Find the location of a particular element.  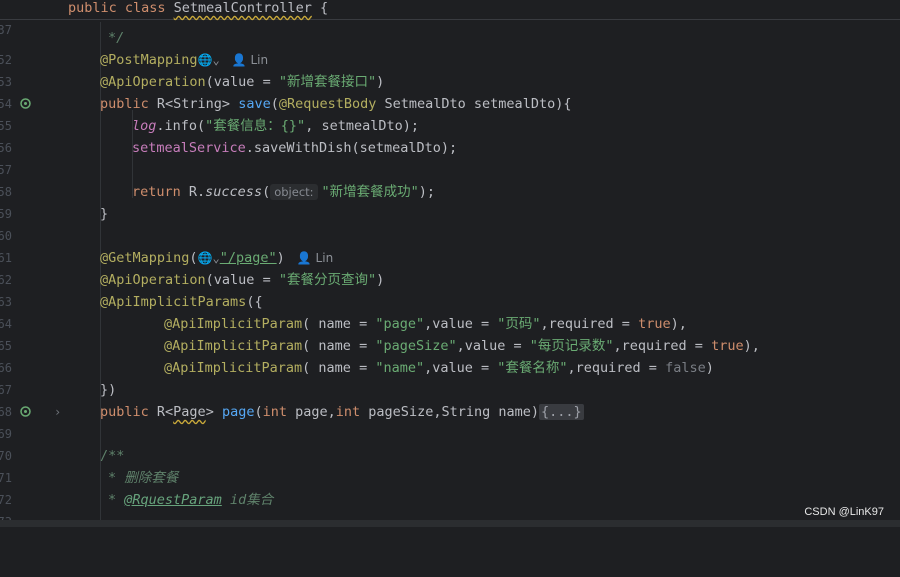

code-line: 68 }) is located at coordinates (450, 399).